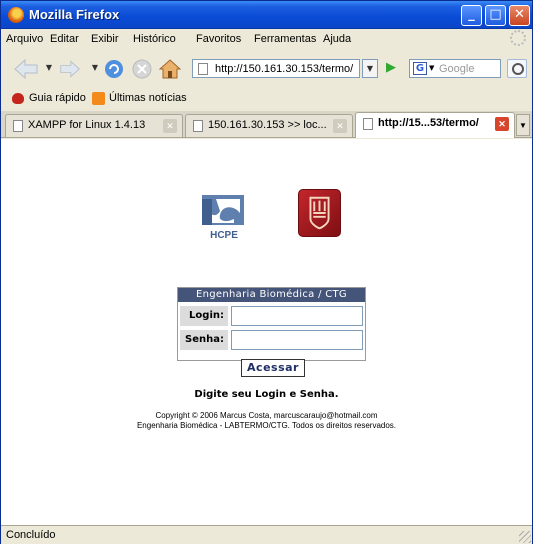  I want to click on password-input, so click(297, 340).